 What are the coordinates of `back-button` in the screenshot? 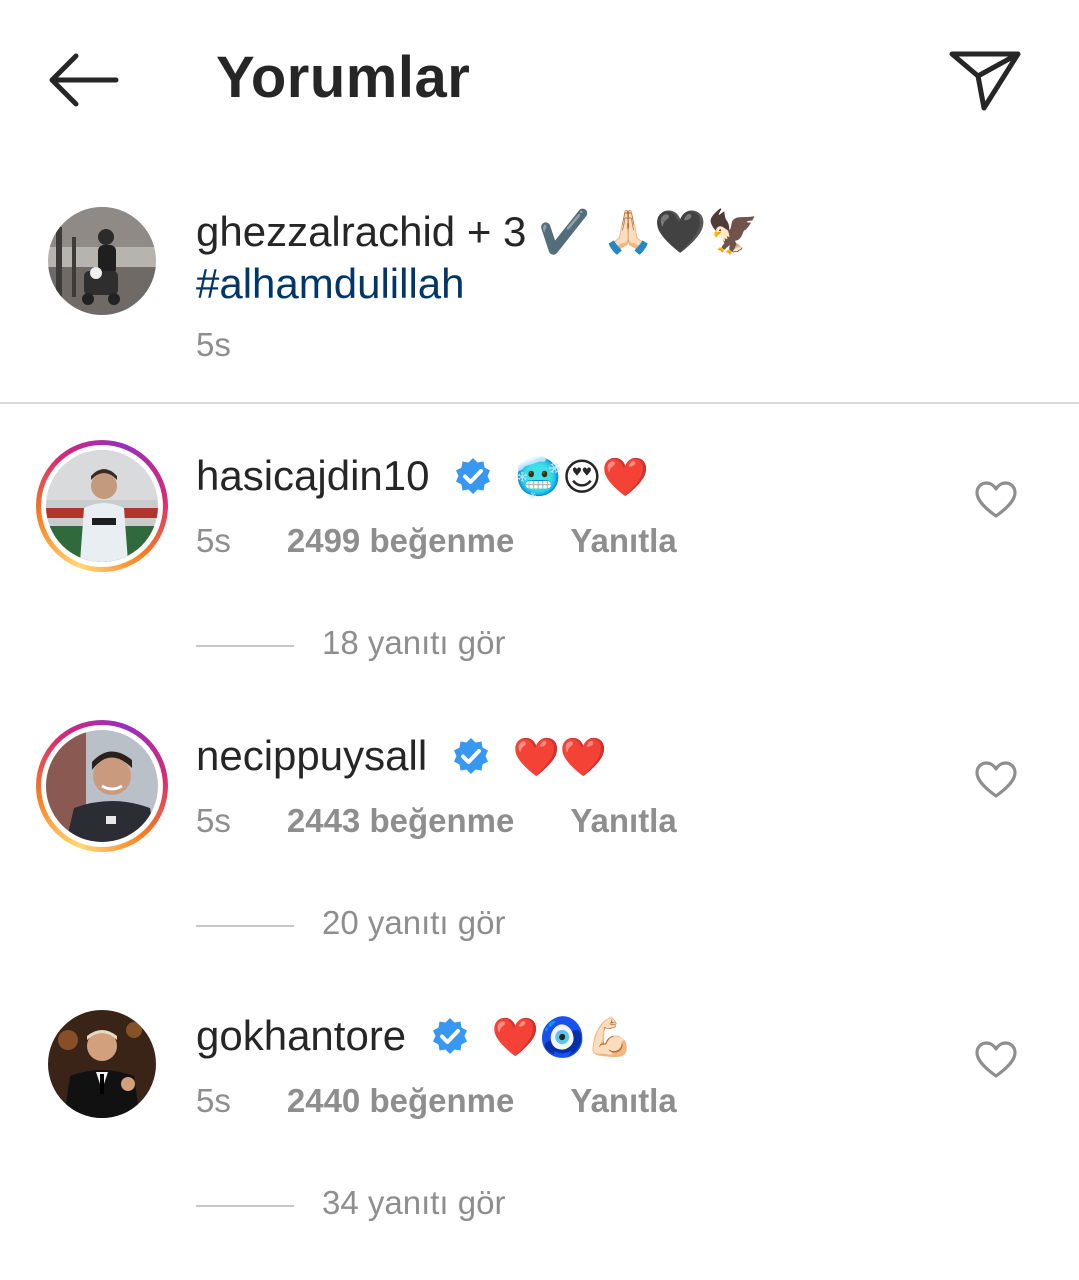 It's located at (84, 80).